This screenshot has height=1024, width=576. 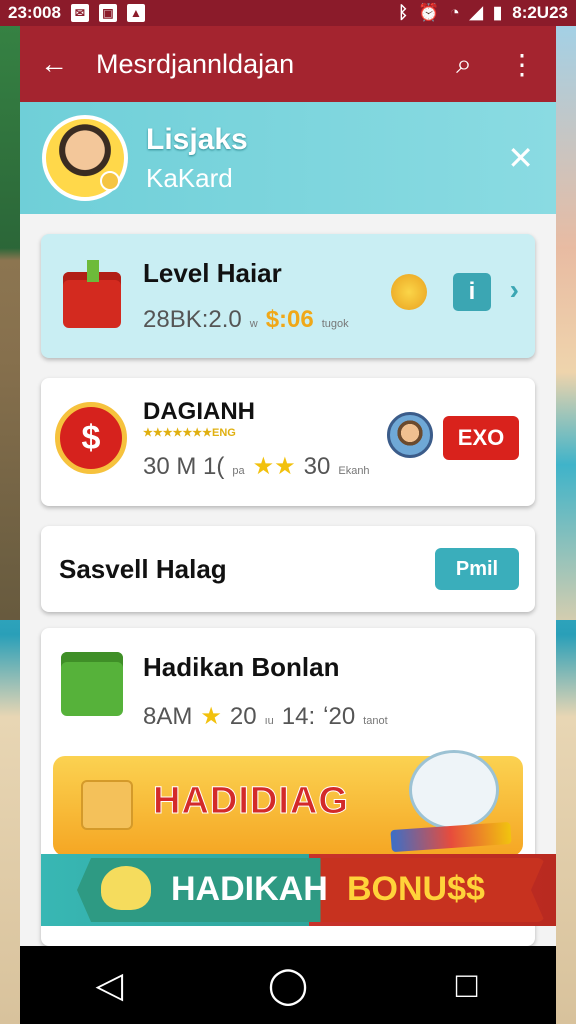 I want to click on nav-home-icon: ◯, so click(x=288, y=985).